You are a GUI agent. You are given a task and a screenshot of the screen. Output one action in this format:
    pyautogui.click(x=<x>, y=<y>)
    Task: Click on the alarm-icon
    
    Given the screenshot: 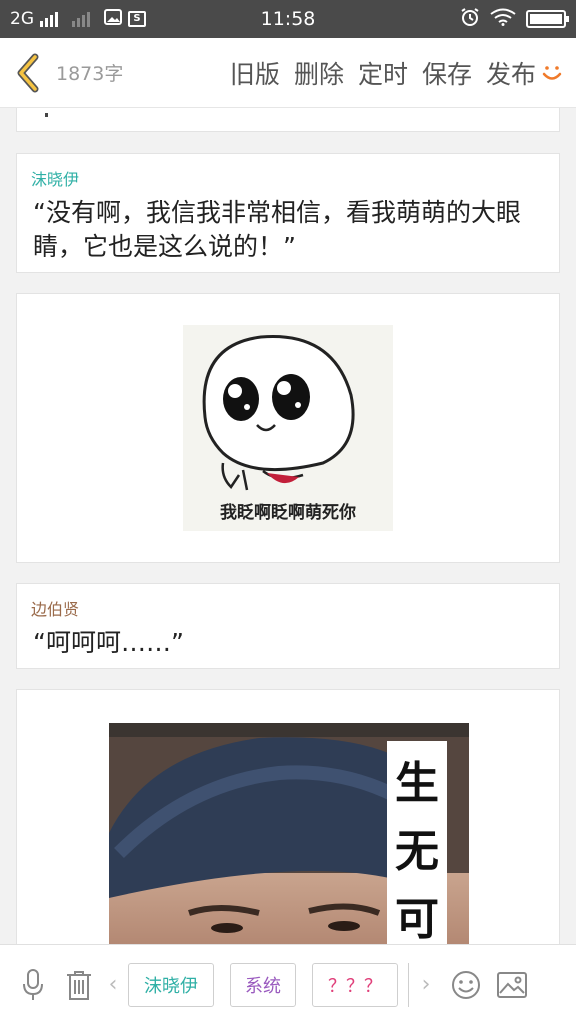 What is the action you would take?
    pyautogui.click(x=470, y=19)
    